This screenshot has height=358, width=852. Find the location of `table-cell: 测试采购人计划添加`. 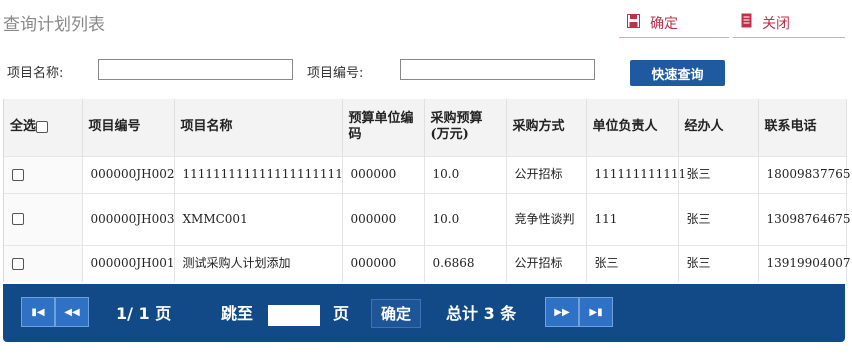

table-cell: 测试采购人计划添加 is located at coordinates (258, 263).